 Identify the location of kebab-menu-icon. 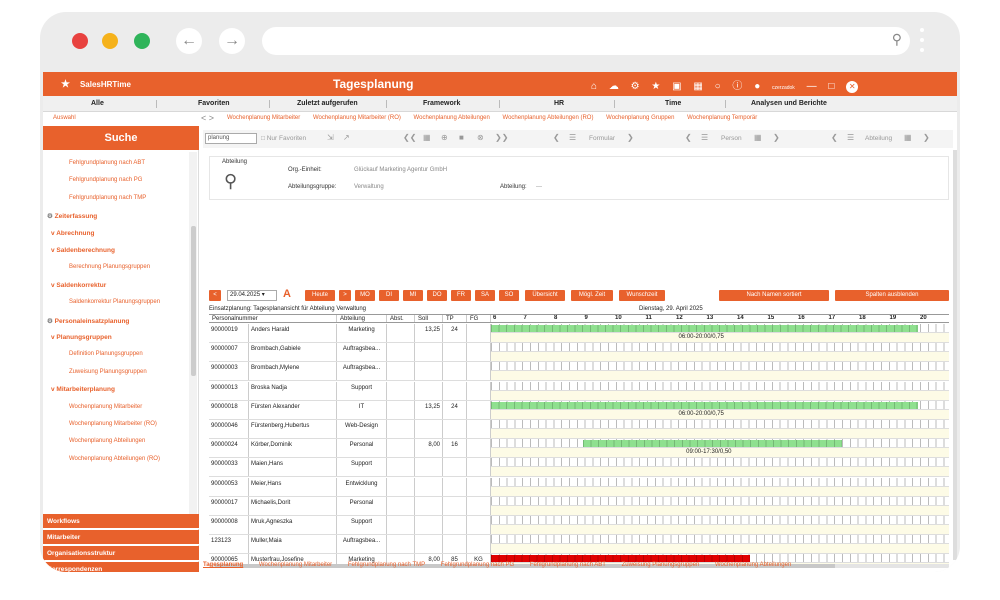
(923, 43).